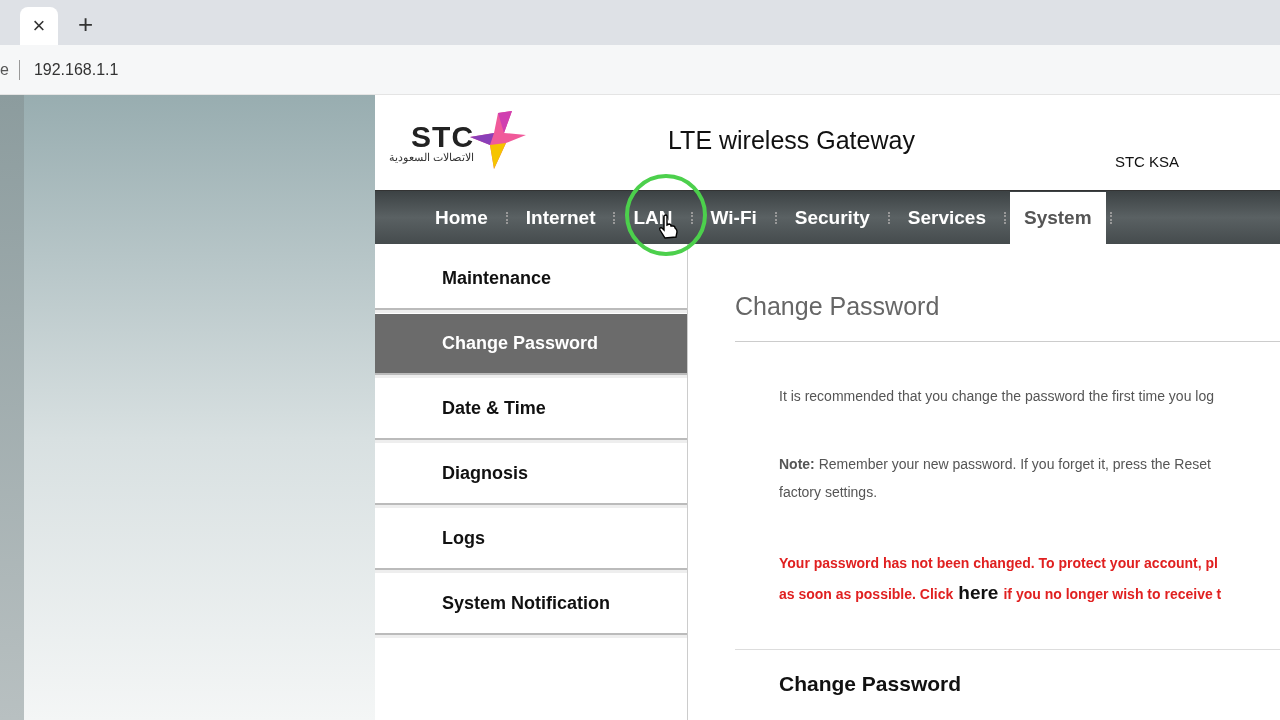 Image resolution: width=1280 pixels, height=720 pixels. Describe the element at coordinates (560, 217) in the screenshot. I see `nav-tab: Internet` at that location.